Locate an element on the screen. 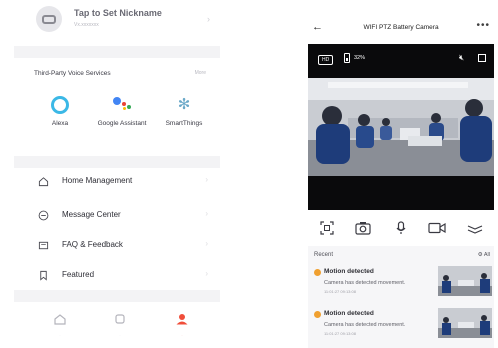 Image resolution: width=498 pixels, height=348 pixels. tab-me: · is located at coordinates (182, 324).